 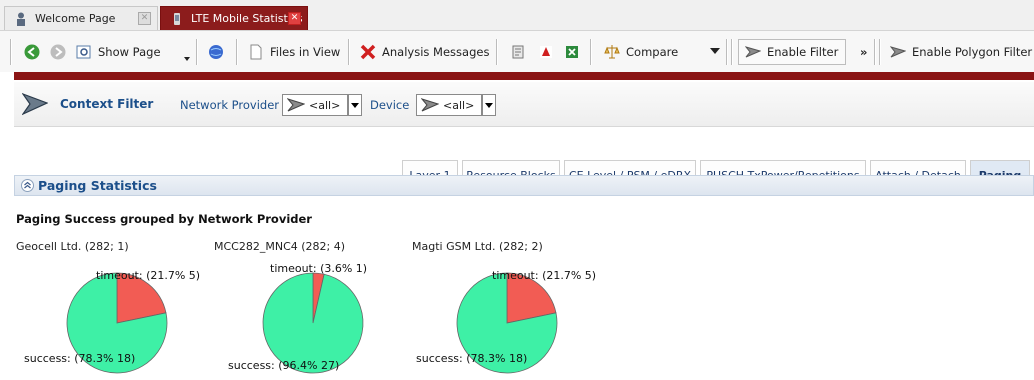 I want to click on excel-icon, so click(x=572, y=52).